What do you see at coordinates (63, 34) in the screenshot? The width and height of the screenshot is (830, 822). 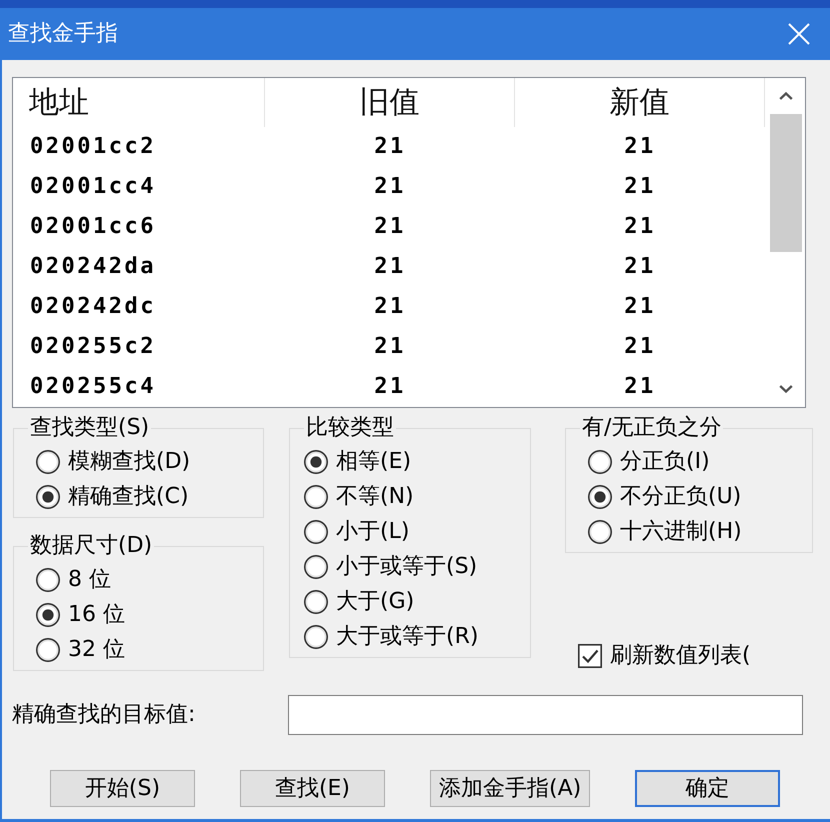 I see `window-title: 查找金手指` at bounding box center [63, 34].